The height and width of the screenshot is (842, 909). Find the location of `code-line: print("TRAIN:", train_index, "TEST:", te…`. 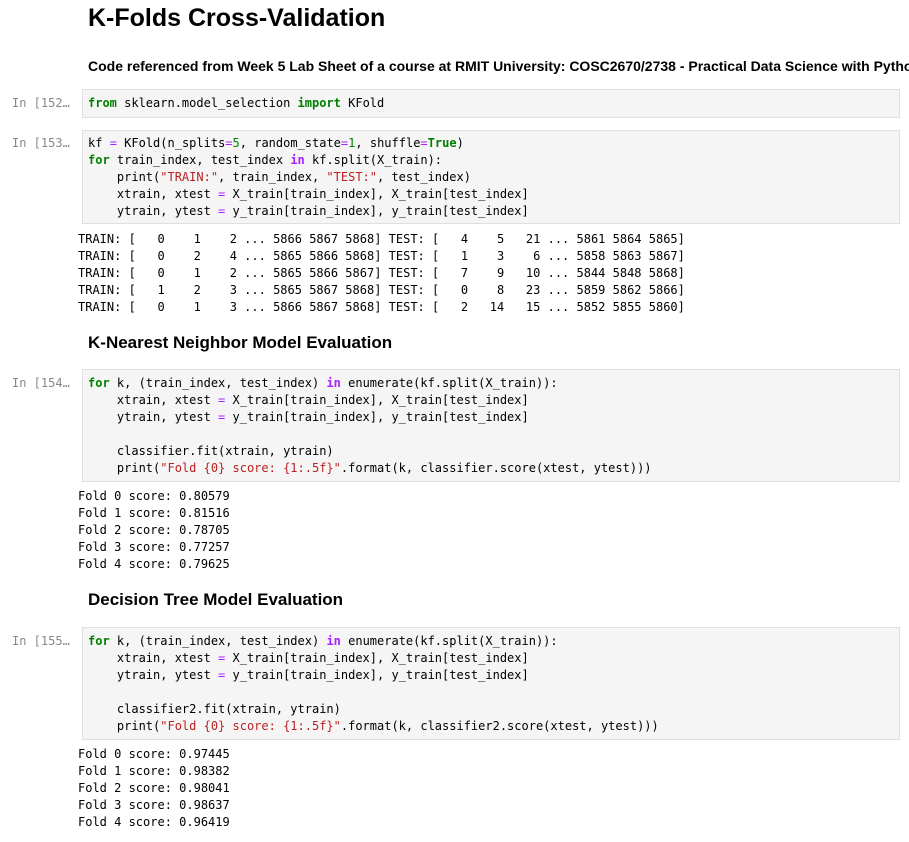

code-line: print("TRAIN:", train_index, "TEST:", te… is located at coordinates (279, 177).